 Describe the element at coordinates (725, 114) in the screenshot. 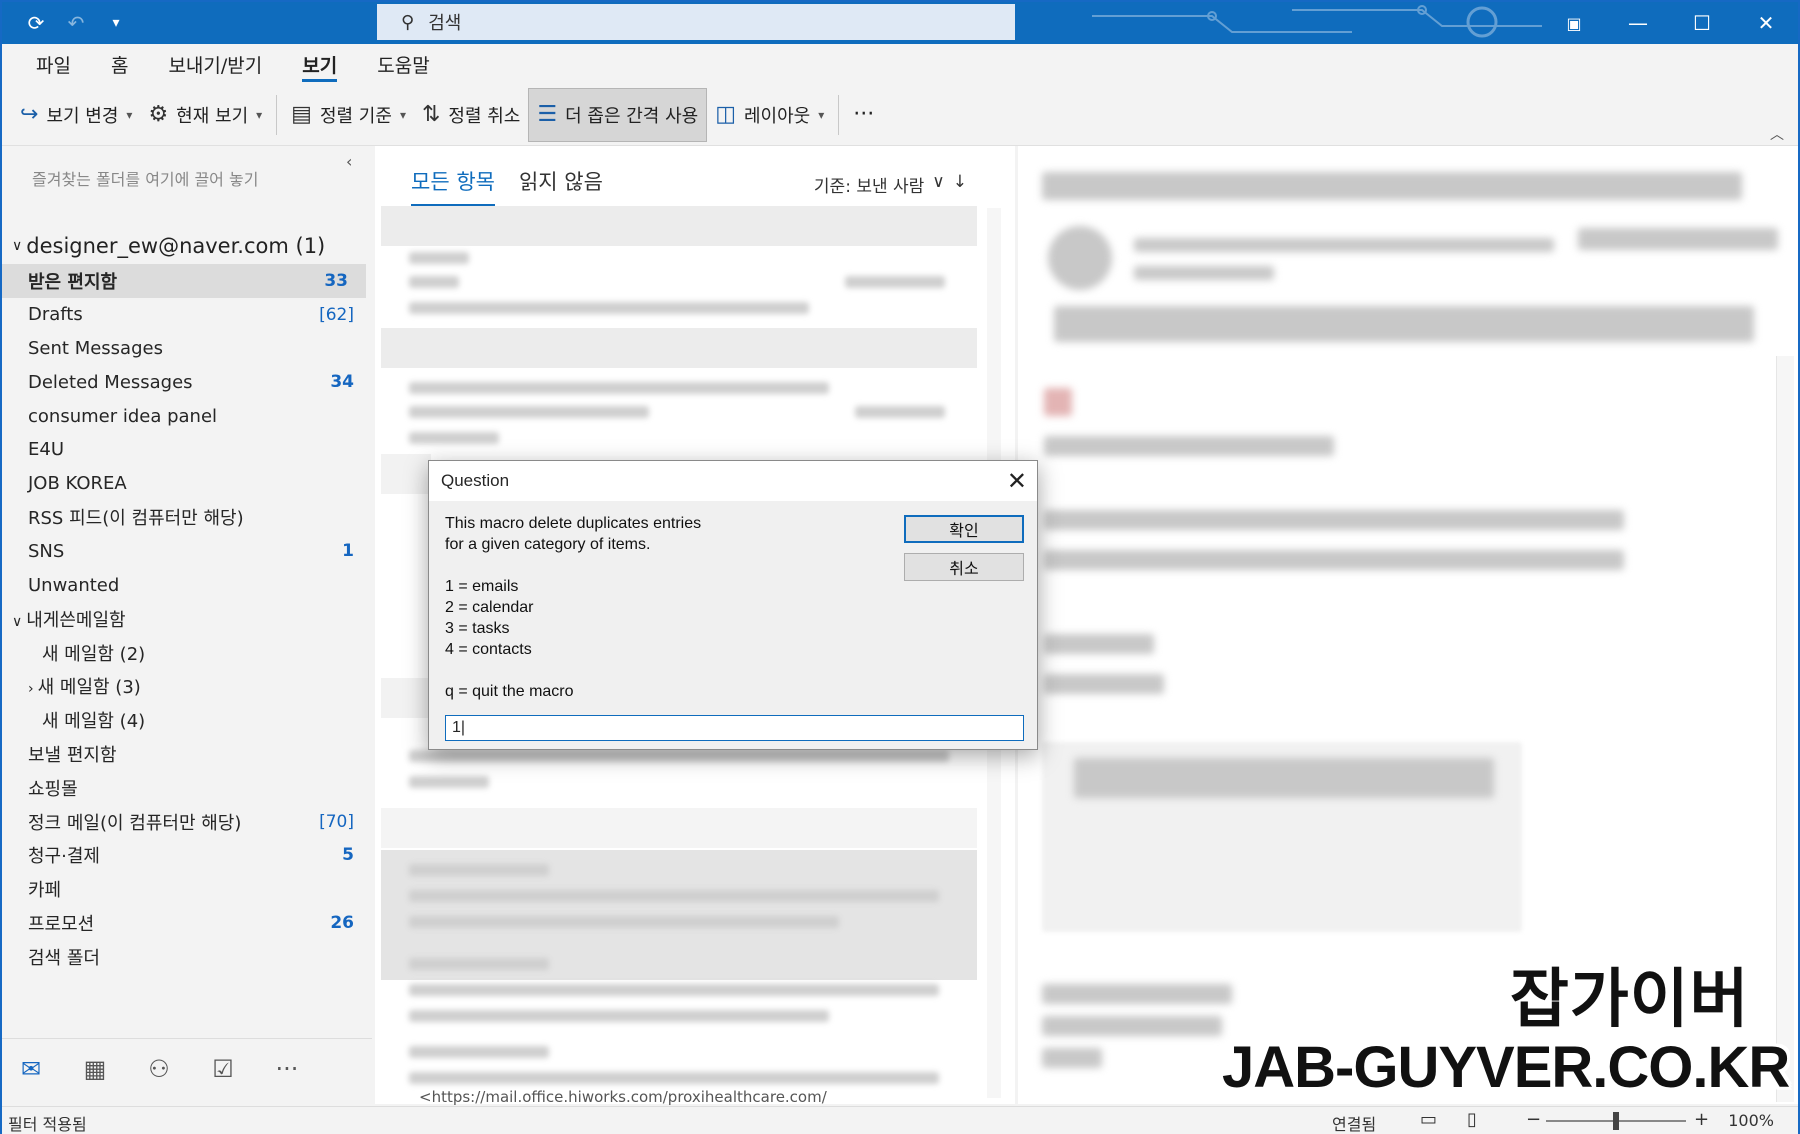

I see `layout-icon: ◫` at that location.